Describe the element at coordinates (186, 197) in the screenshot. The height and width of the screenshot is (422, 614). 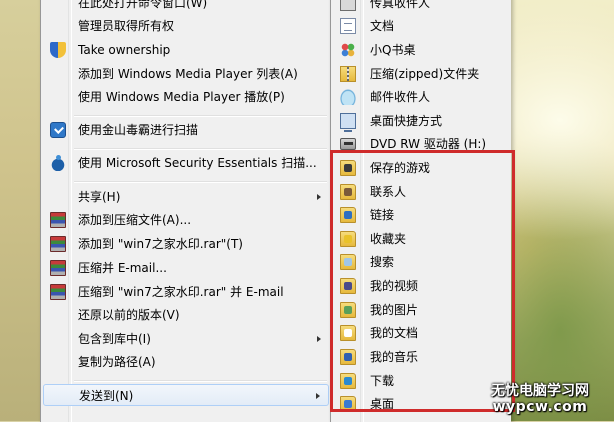
I see `menu-item-share: 共享(H)` at that location.